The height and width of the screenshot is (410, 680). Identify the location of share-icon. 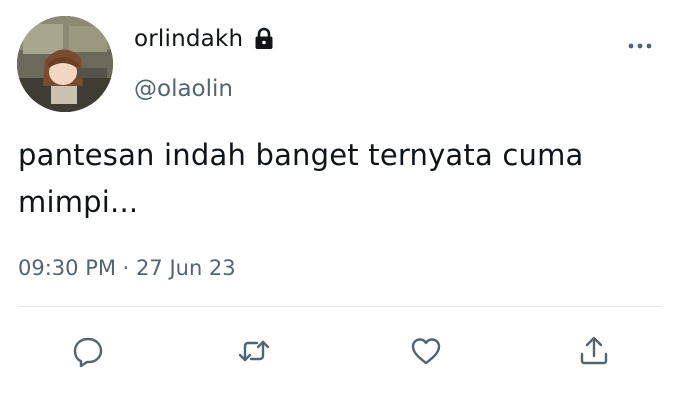
(594, 350).